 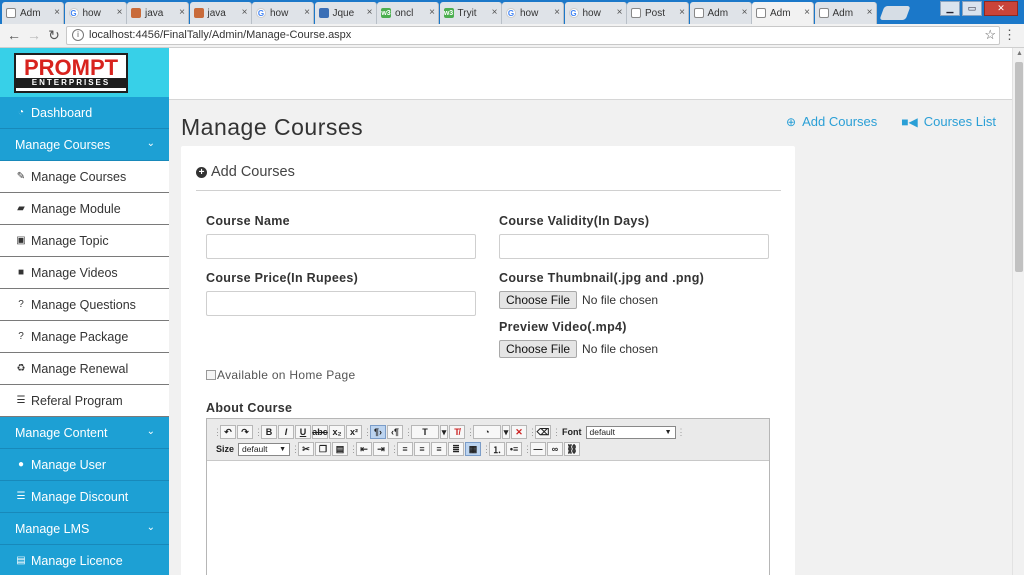 What do you see at coordinates (84, 433) in the screenshot?
I see `sidebar-item-manage-content: Manage Content ⌄` at bounding box center [84, 433].